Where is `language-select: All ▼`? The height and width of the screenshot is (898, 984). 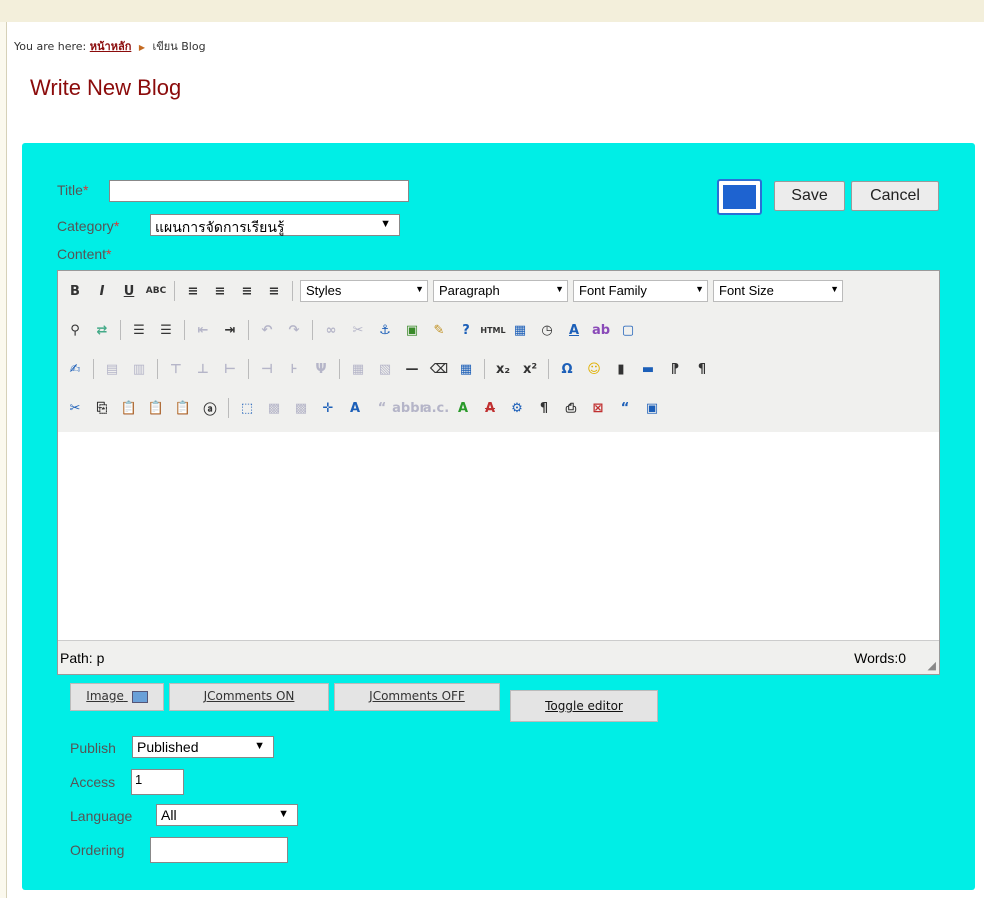 language-select: All ▼ is located at coordinates (227, 815).